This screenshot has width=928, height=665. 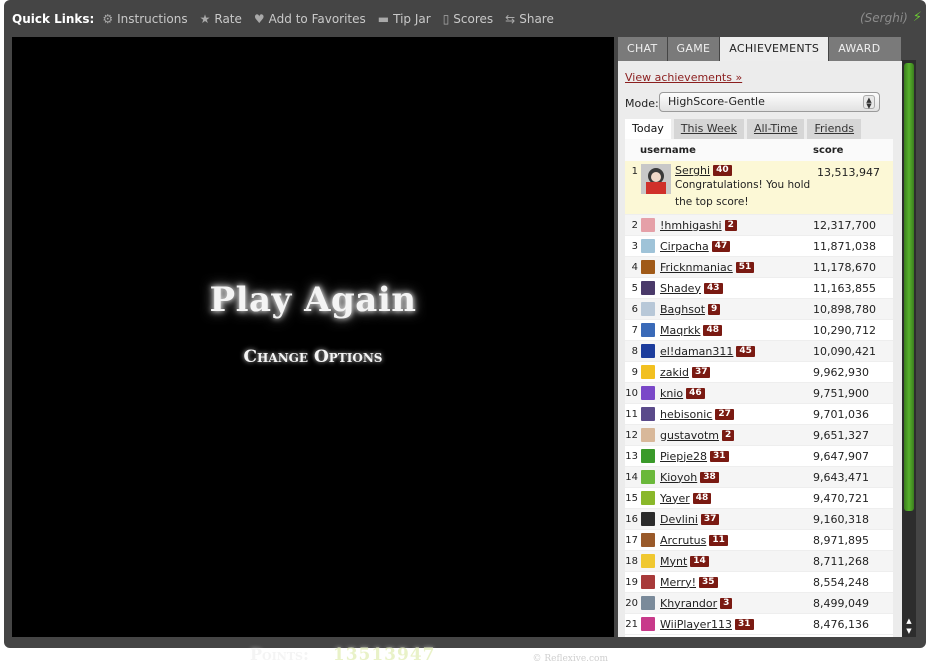 I want to click on table-row: 4 Fricknmaniac 51 11,178,670, so click(x=759, y=267).